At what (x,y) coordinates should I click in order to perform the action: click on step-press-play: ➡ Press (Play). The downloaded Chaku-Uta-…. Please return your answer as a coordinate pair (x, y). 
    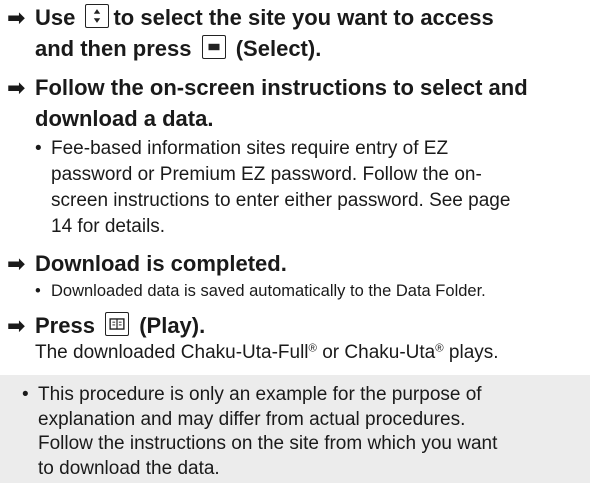
    Looking at the image, I should click on (297, 337).